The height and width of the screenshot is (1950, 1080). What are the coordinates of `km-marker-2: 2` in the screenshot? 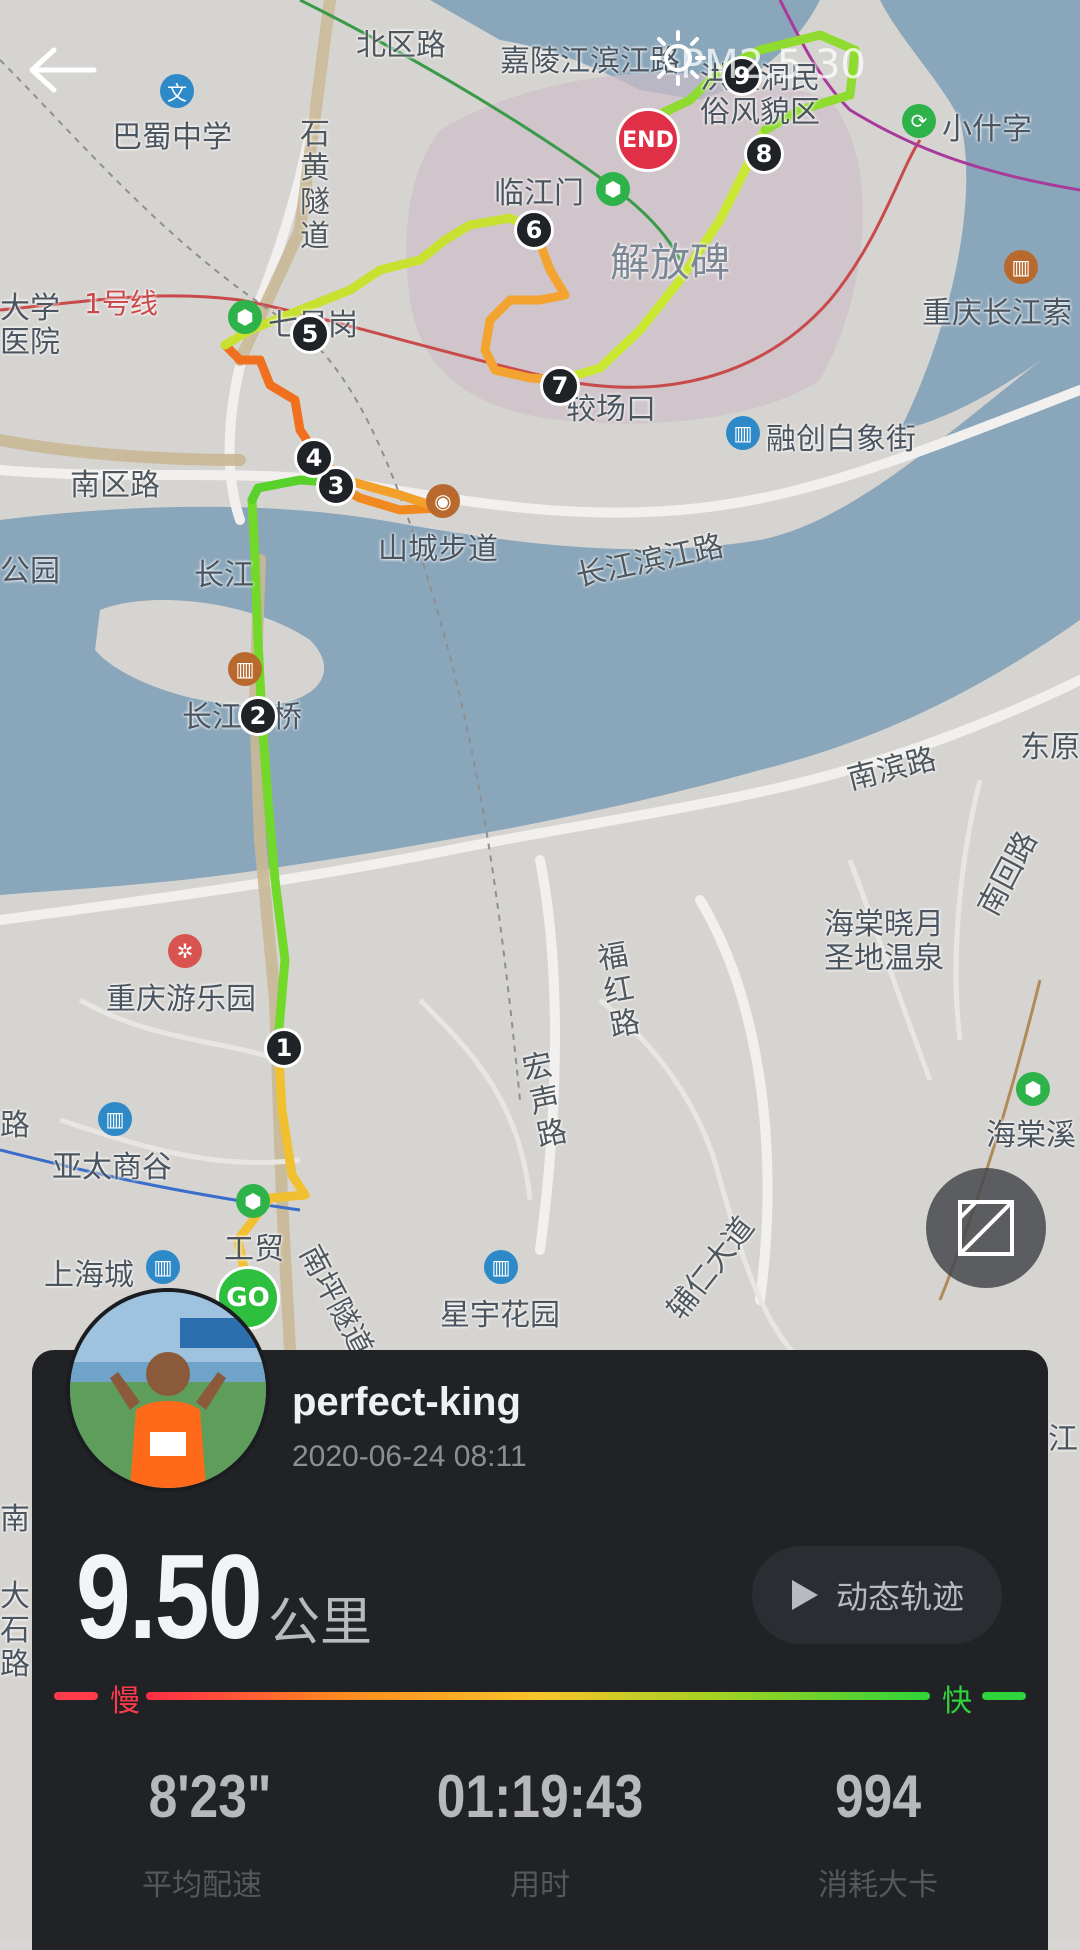 It's located at (258, 716).